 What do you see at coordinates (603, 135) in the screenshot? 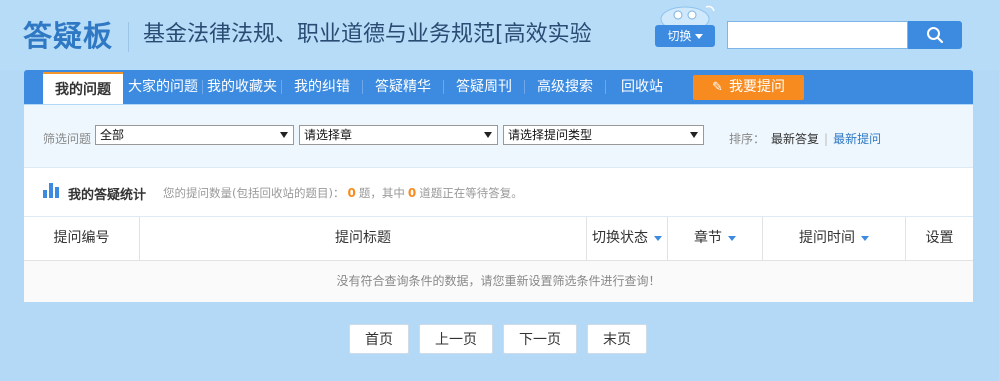
I see `question-type-select: 请选择提问类型` at bounding box center [603, 135].